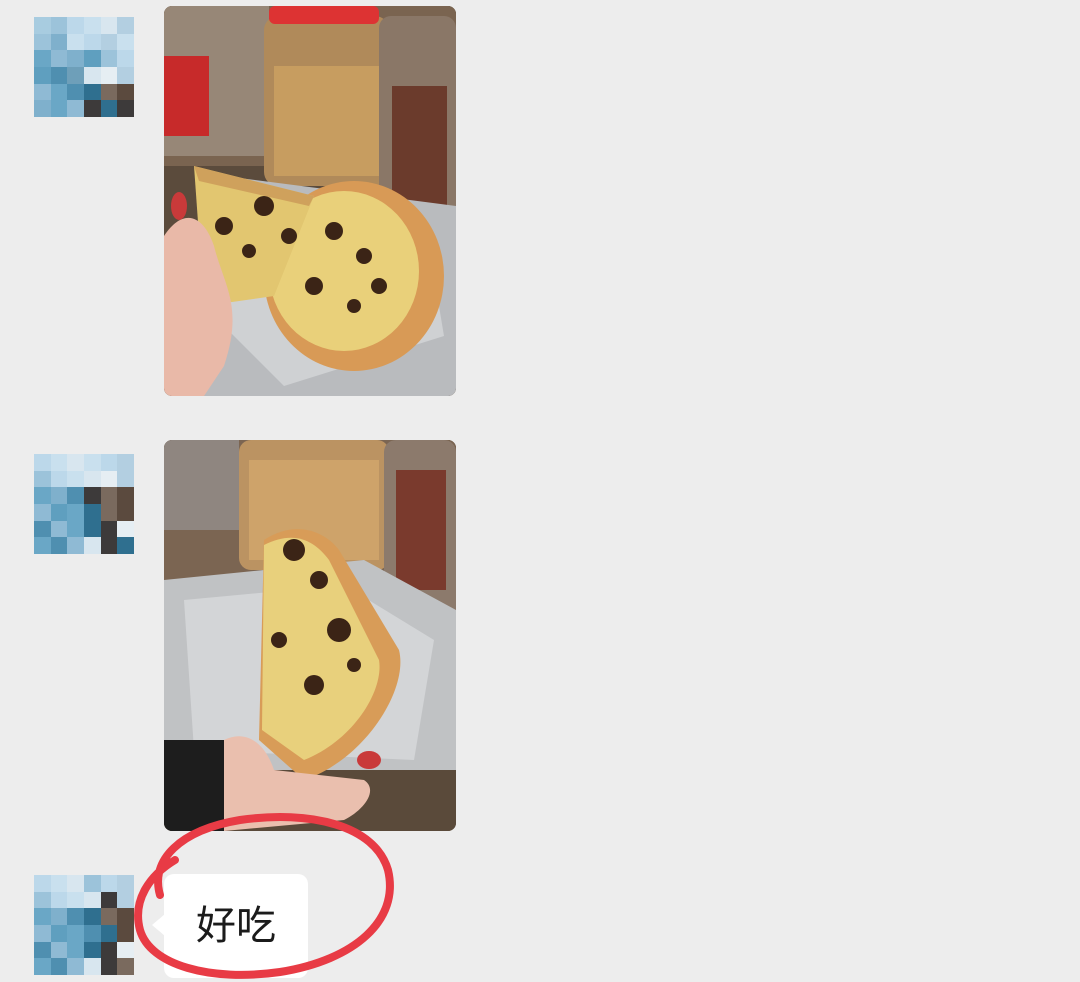  Describe the element at coordinates (236, 926) in the screenshot. I see `message-text: 好吃` at that location.